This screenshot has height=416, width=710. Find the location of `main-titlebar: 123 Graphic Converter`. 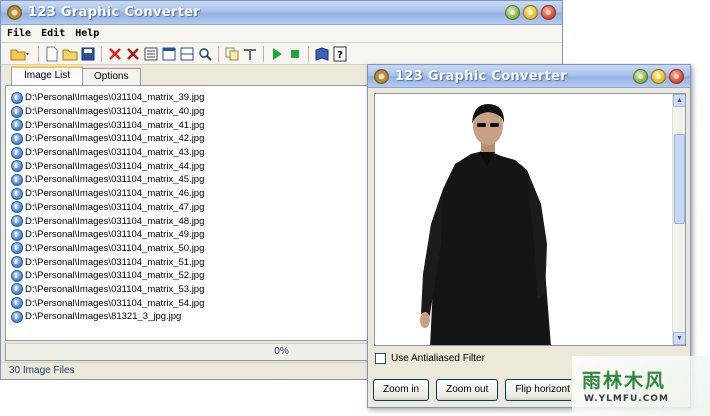

main-titlebar: 123 Graphic Converter is located at coordinates (281, 13).